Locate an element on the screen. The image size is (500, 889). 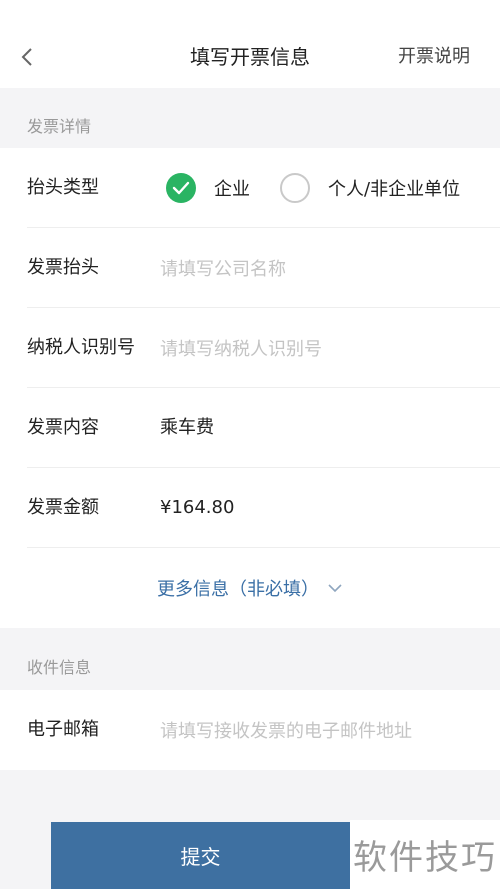
radio-enterprise-label: 企业 is located at coordinates (232, 188).